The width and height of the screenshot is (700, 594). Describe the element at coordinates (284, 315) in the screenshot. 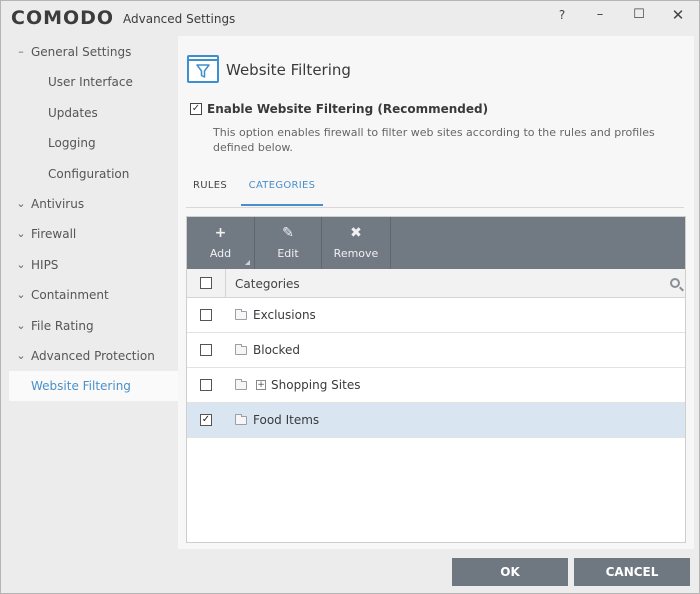

I see `category-name: Exclusions` at that location.